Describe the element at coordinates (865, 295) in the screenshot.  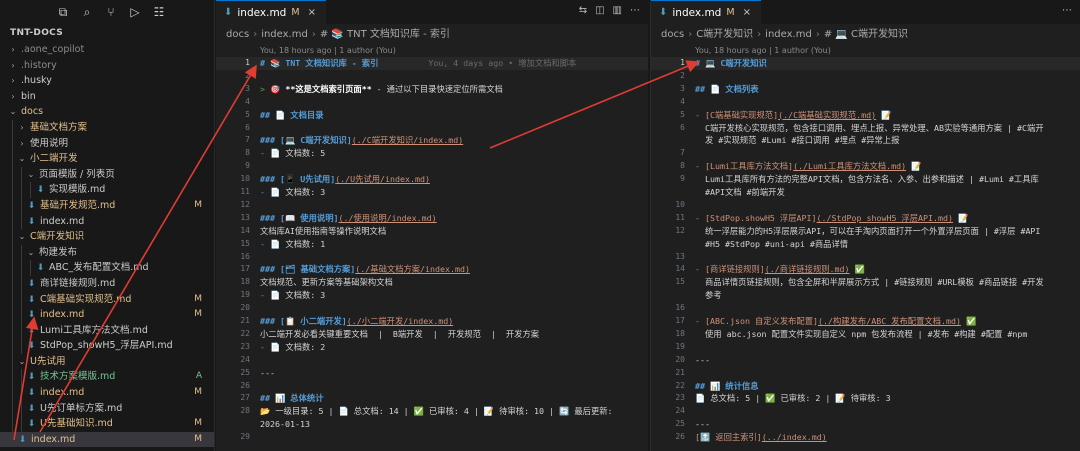
I see `code-line: 参考` at that location.